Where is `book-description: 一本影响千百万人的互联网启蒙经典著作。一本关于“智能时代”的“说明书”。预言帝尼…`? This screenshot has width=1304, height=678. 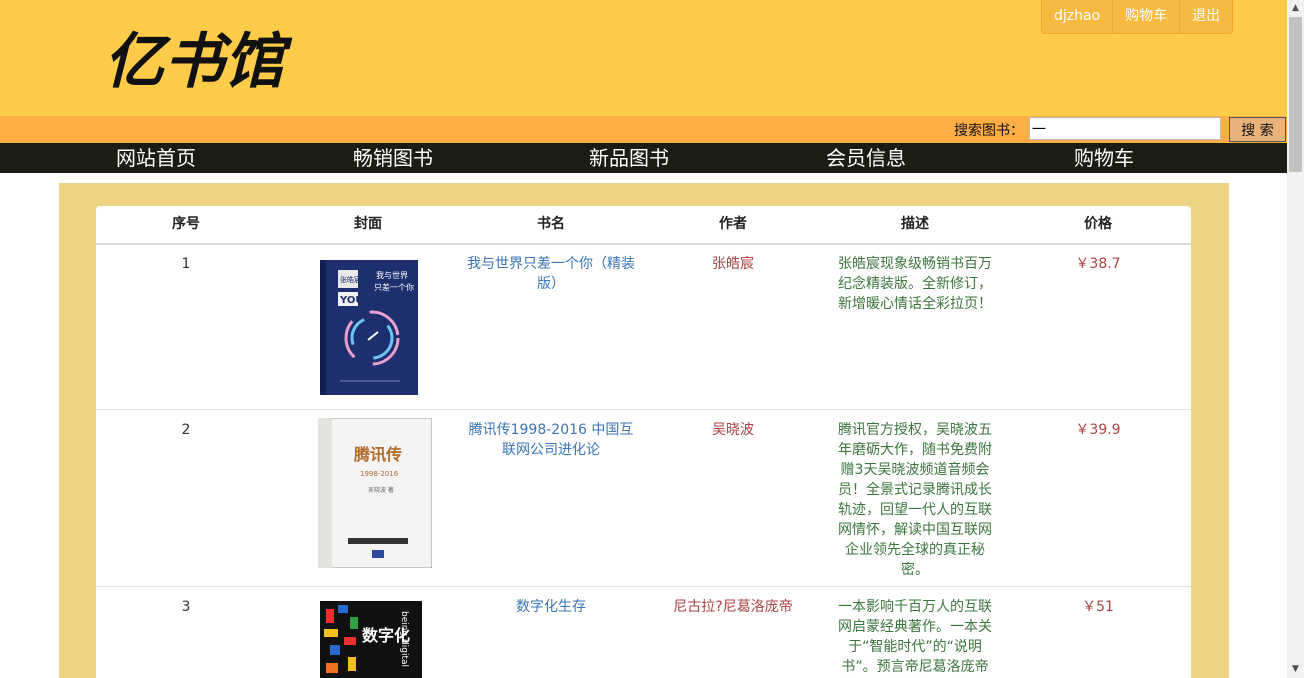 book-description: 一本影响千百万人的互联网启蒙经典著作。一本关于“智能时代”的“说明书”。预言帝尼… is located at coordinates (915, 637).